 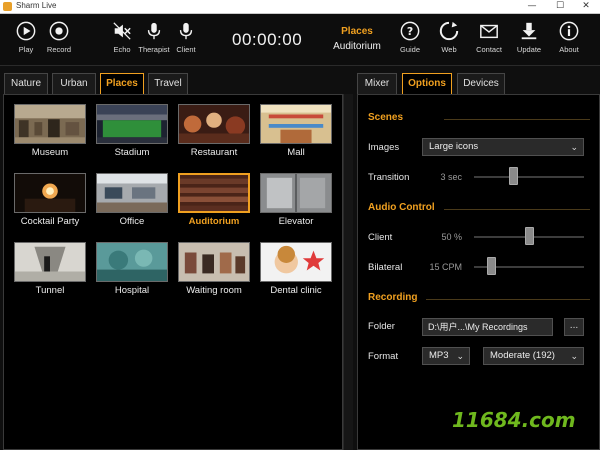 I want to click on current-scene-category: Places, so click(x=357, y=31).